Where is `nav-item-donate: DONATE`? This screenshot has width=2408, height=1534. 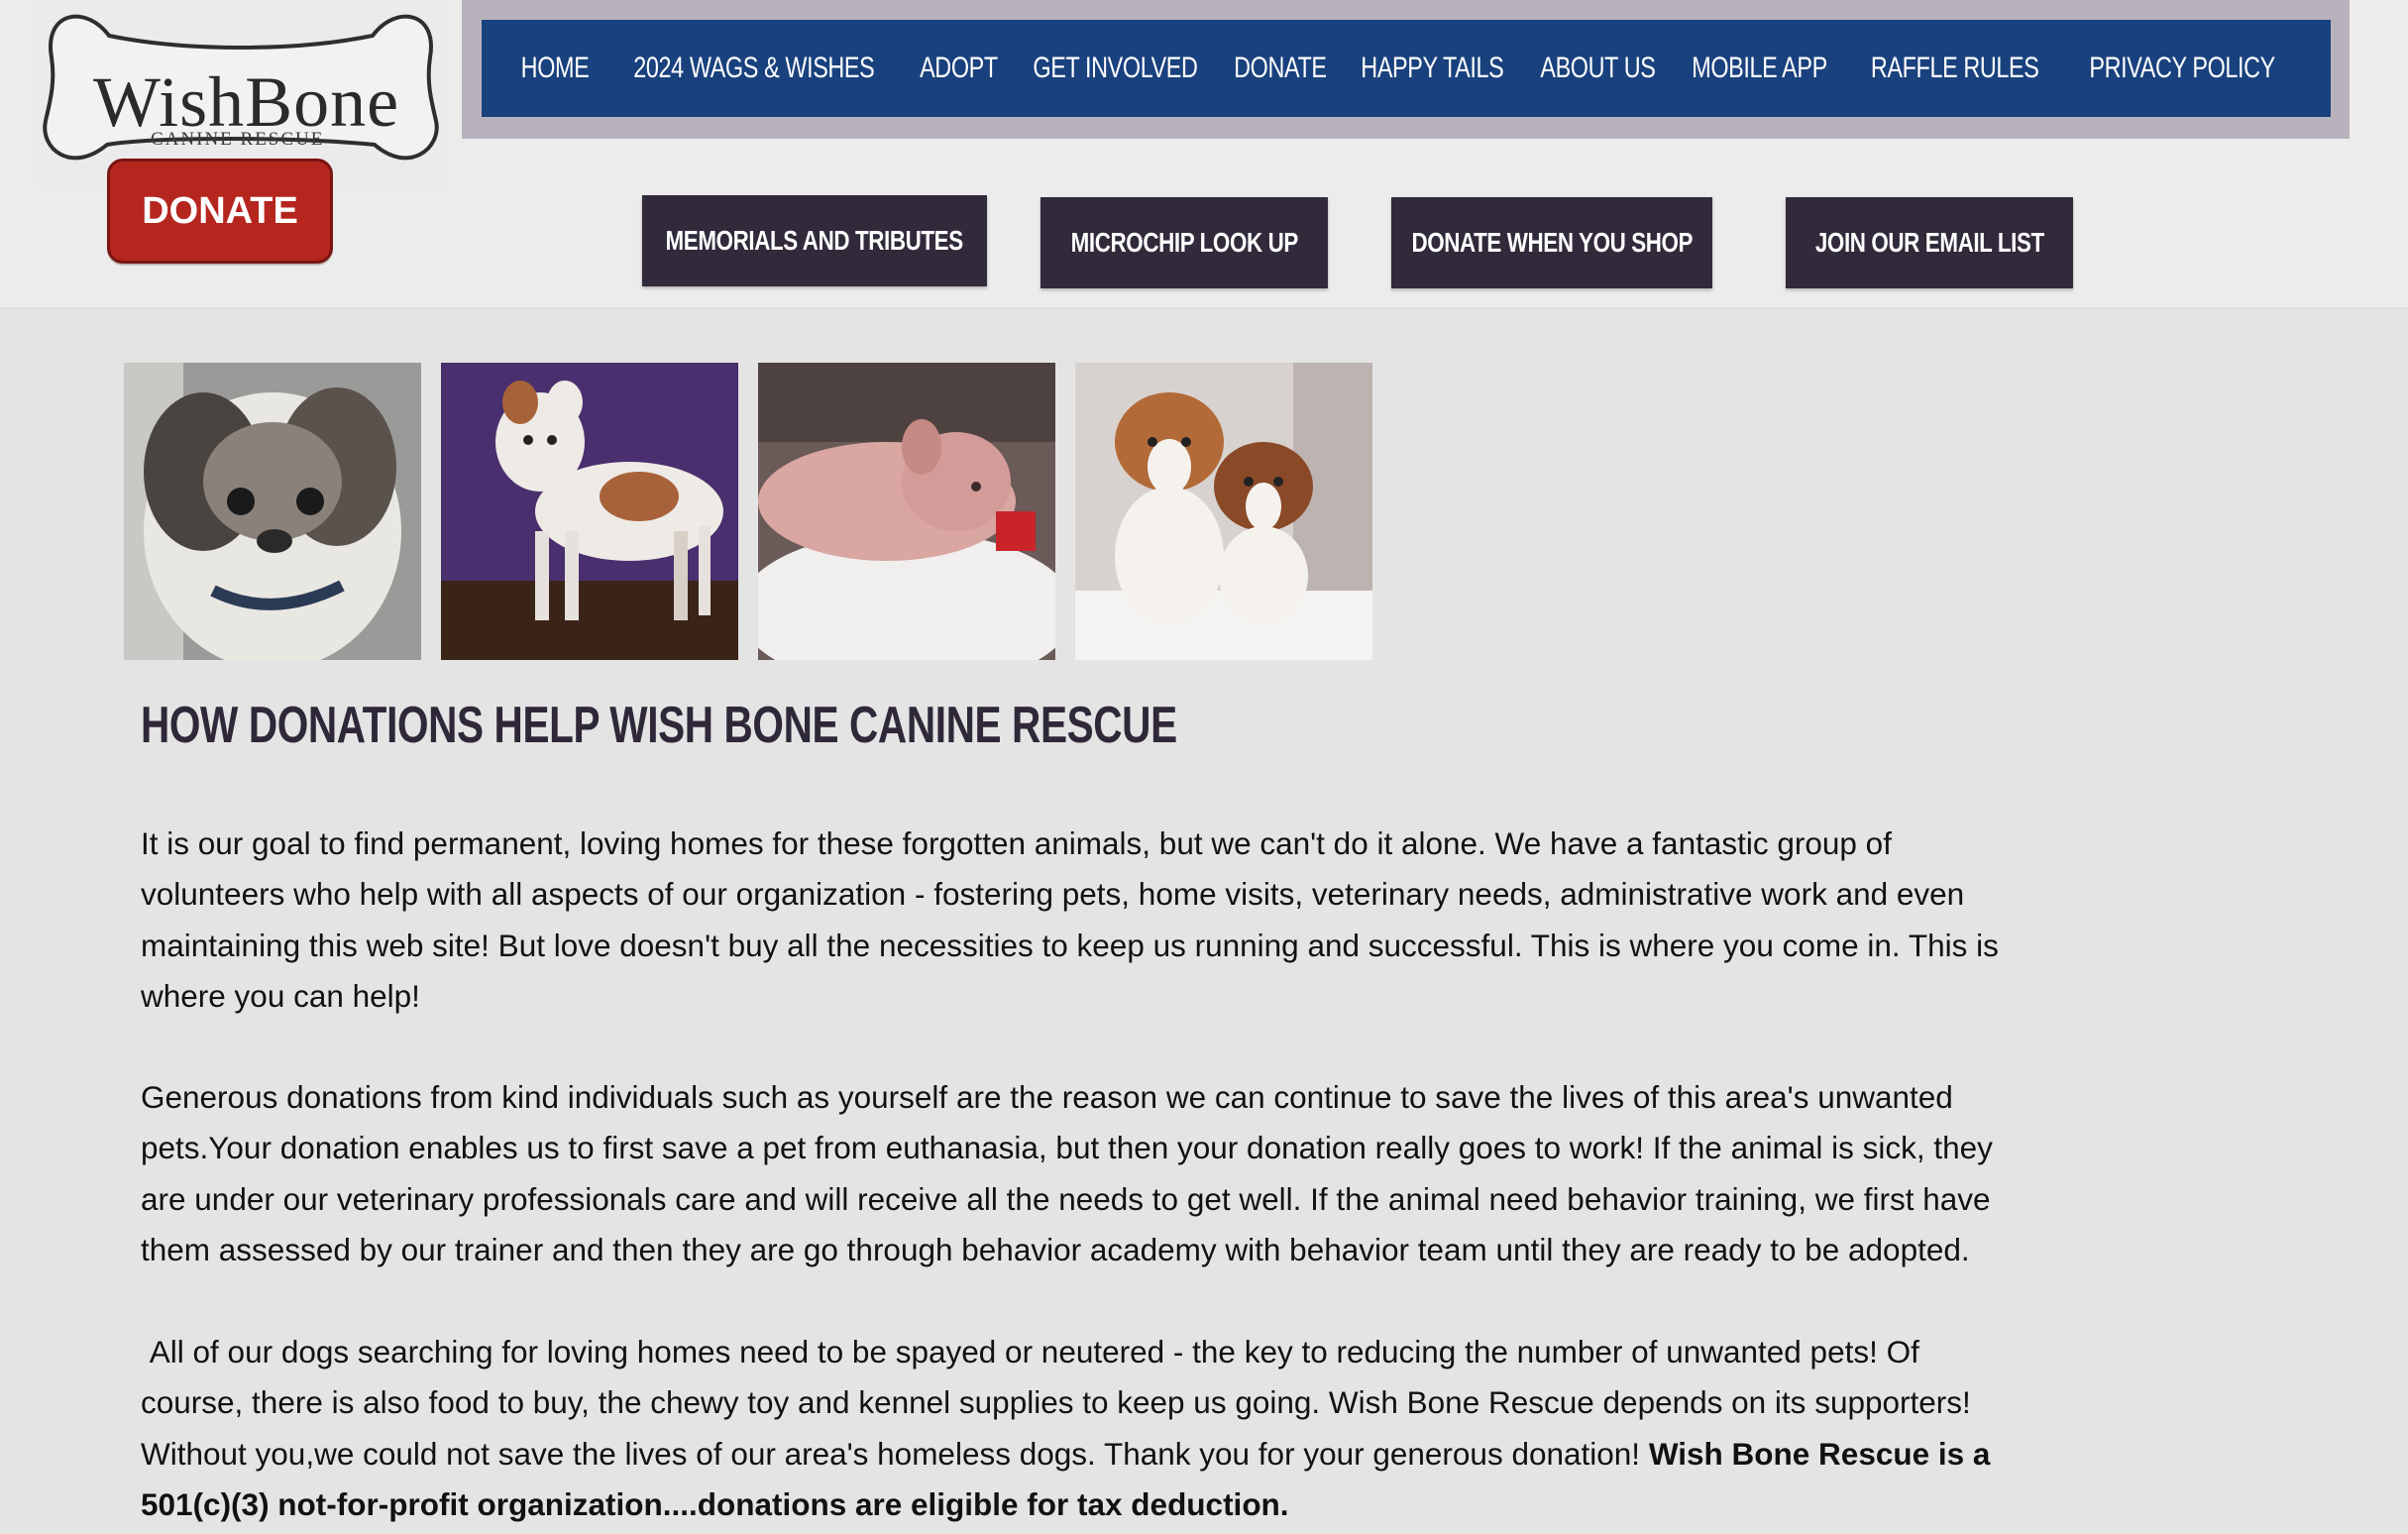
nav-item-donate: DONATE is located at coordinates (1281, 68).